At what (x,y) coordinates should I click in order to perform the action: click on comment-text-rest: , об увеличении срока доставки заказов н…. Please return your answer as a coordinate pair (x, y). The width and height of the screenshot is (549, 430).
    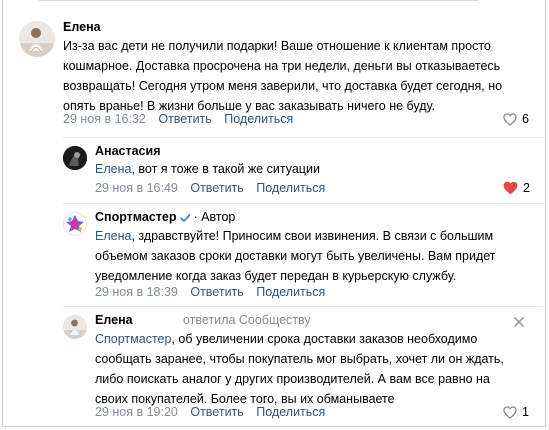
    Looking at the image, I should click on (324, 339).